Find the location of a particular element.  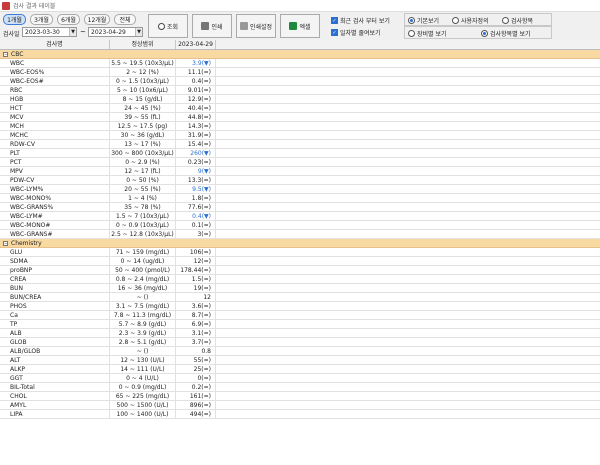

date-to-field: 2023-04-29 ▼ is located at coordinates (115, 32).